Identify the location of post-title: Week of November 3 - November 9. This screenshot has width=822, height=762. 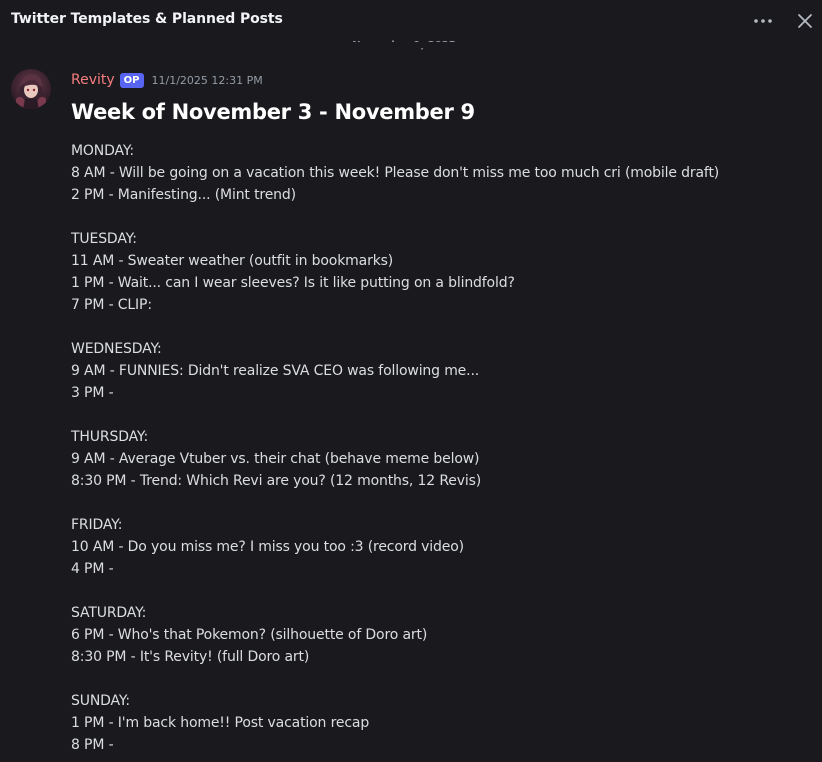
(273, 112).